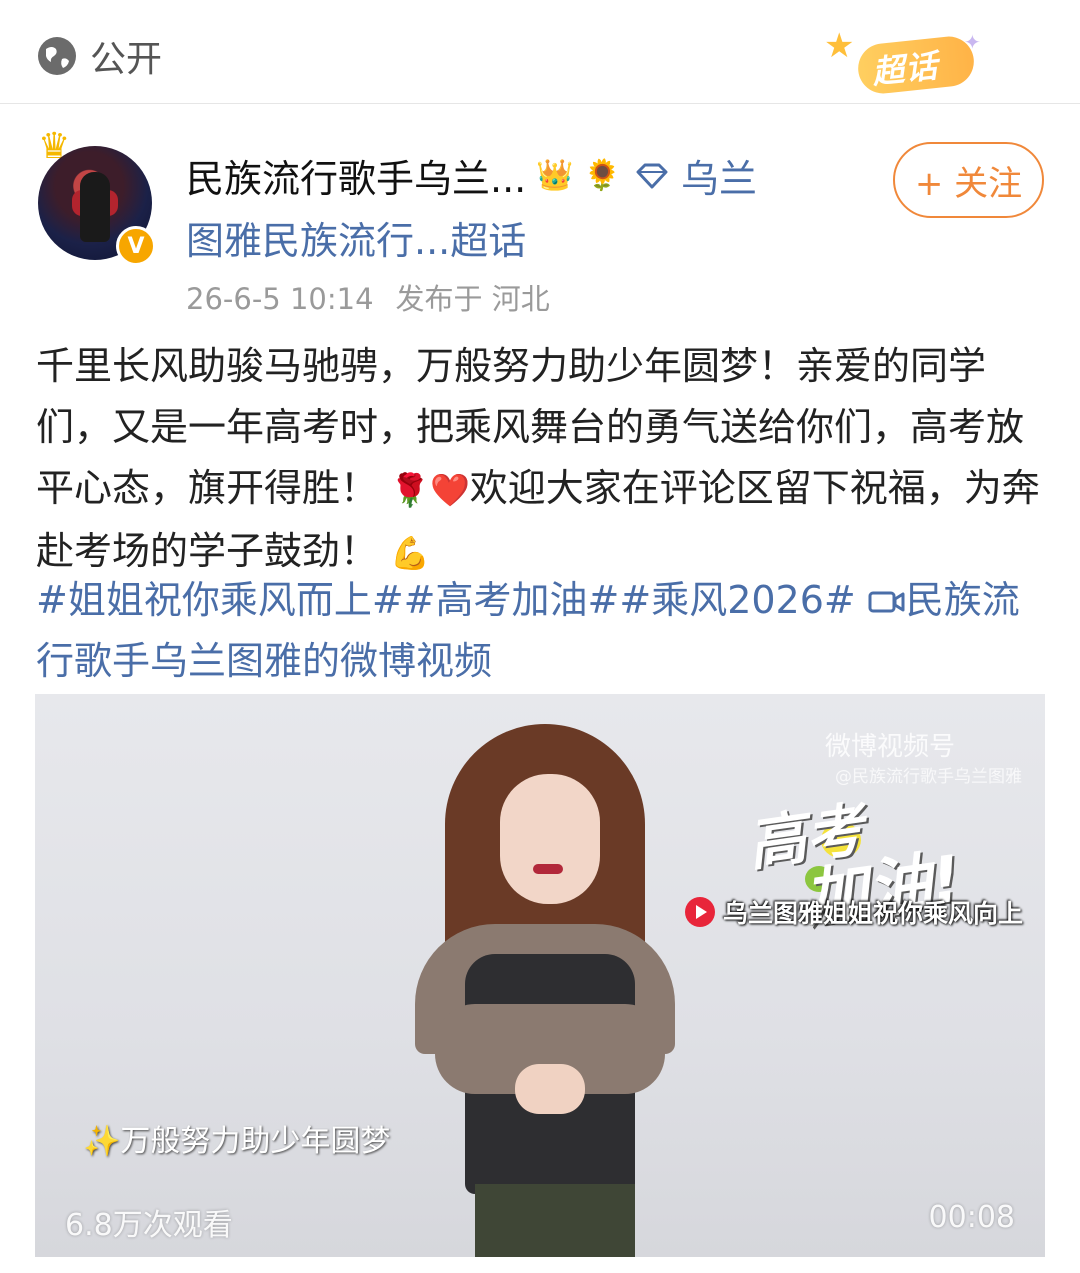 This screenshot has height=1273, width=1080. What do you see at coordinates (136, 246) in the screenshot?
I see `verified-badge: V` at bounding box center [136, 246].